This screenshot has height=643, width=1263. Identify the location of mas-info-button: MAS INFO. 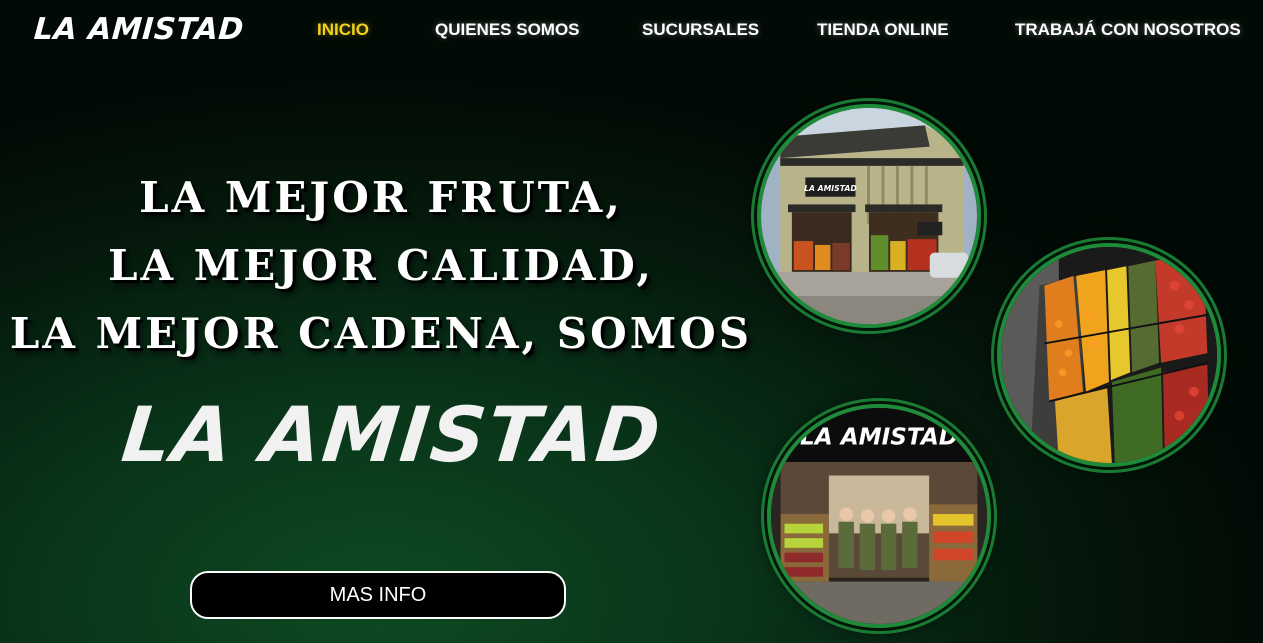
(378, 595).